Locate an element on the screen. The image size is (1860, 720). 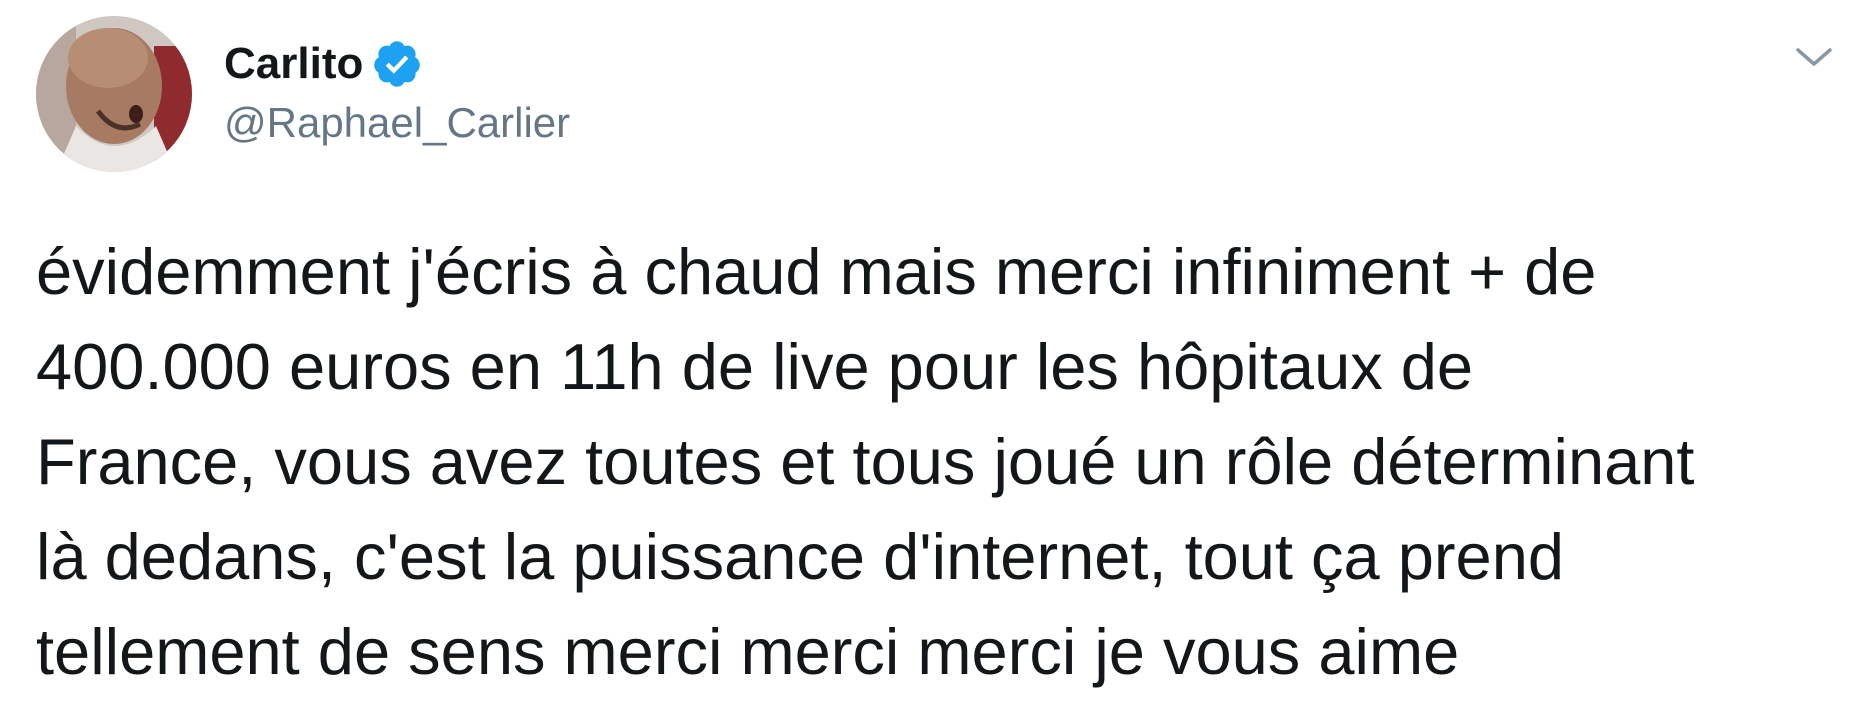
avatar is located at coordinates (114, 94).